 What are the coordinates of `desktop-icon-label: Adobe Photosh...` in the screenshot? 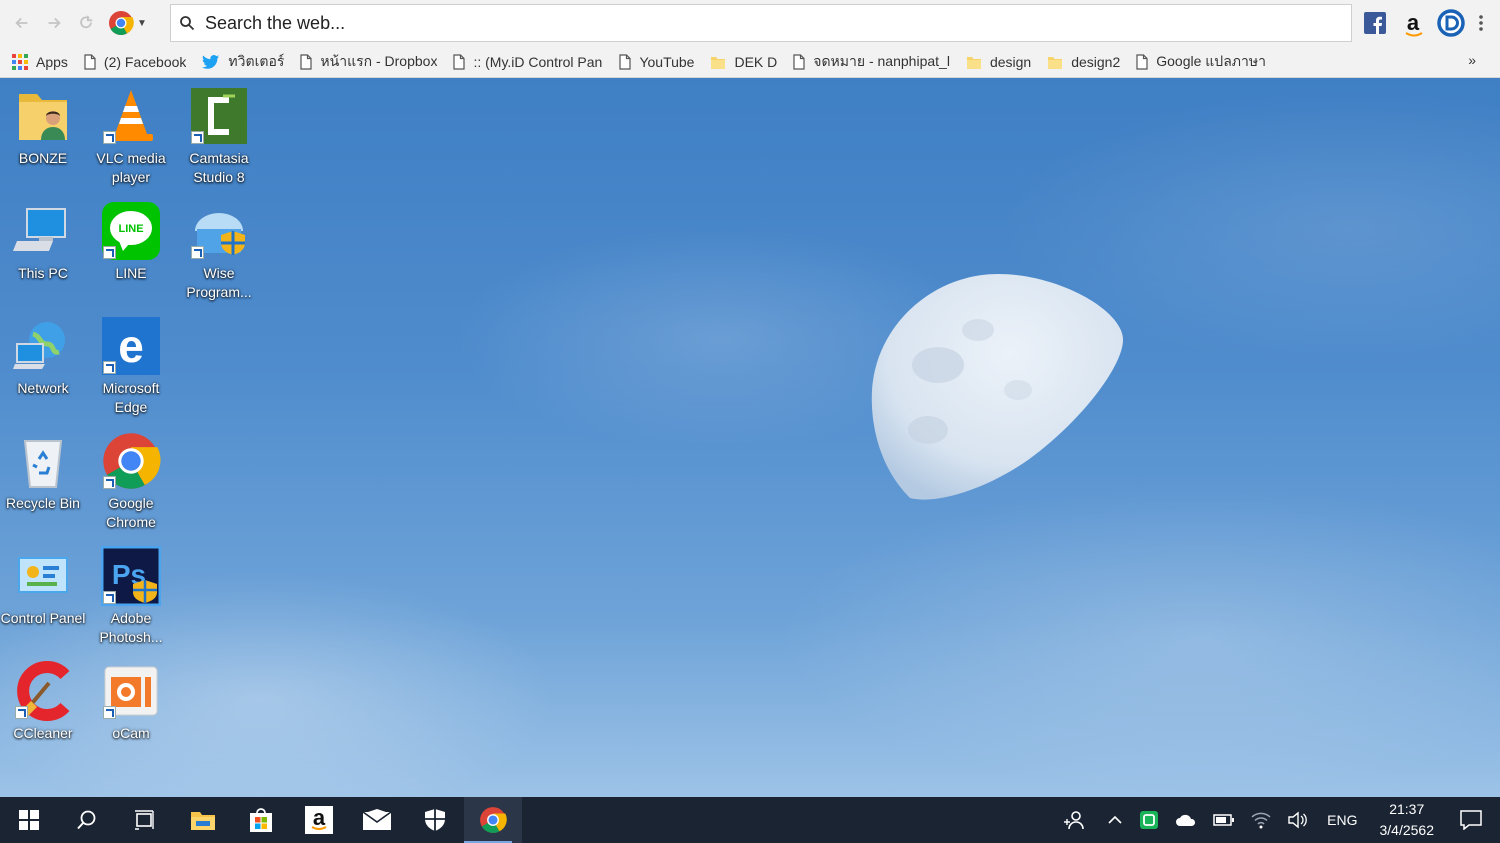 It's located at (131, 627).